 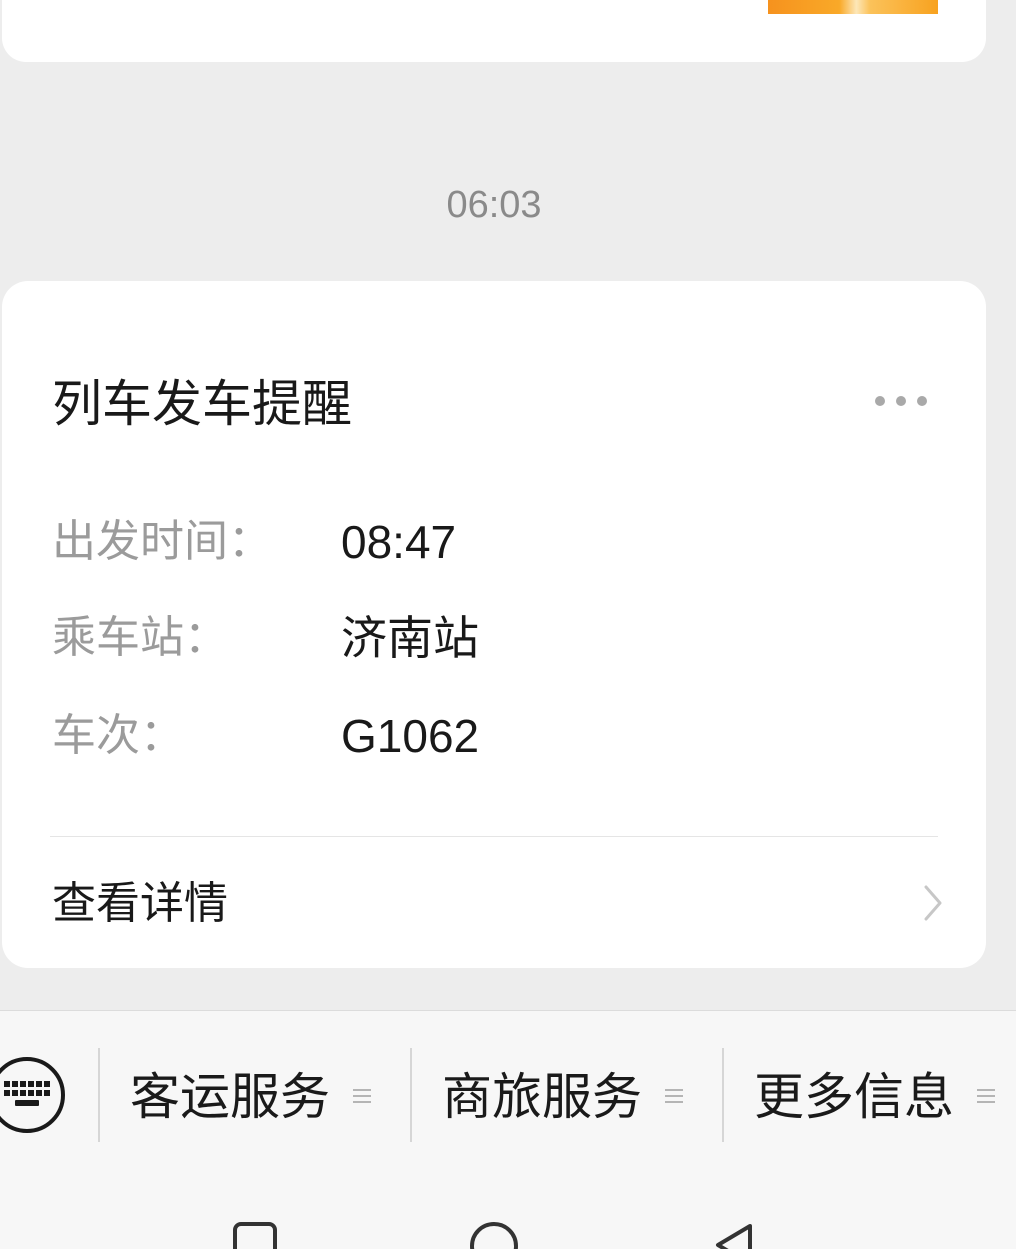 What do you see at coordinates (230, 1097) in the screenshot?
I see `menu-tab-label: 客运服务` at bounding box center [230, 1097].